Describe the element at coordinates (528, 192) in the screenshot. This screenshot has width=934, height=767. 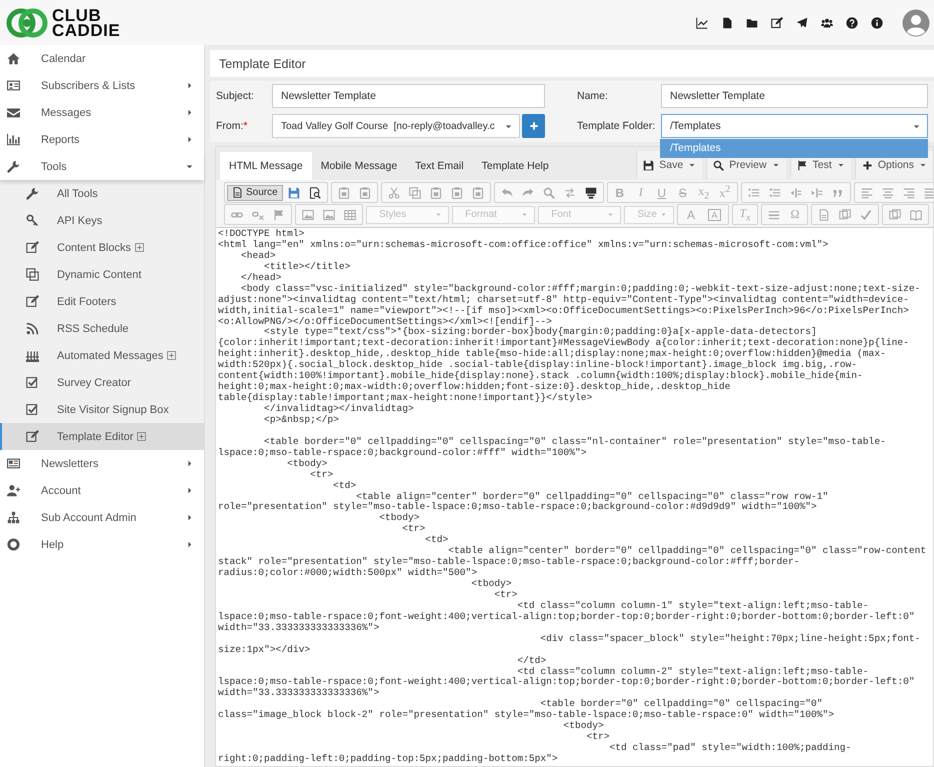
I see `redo-icon` at that location.